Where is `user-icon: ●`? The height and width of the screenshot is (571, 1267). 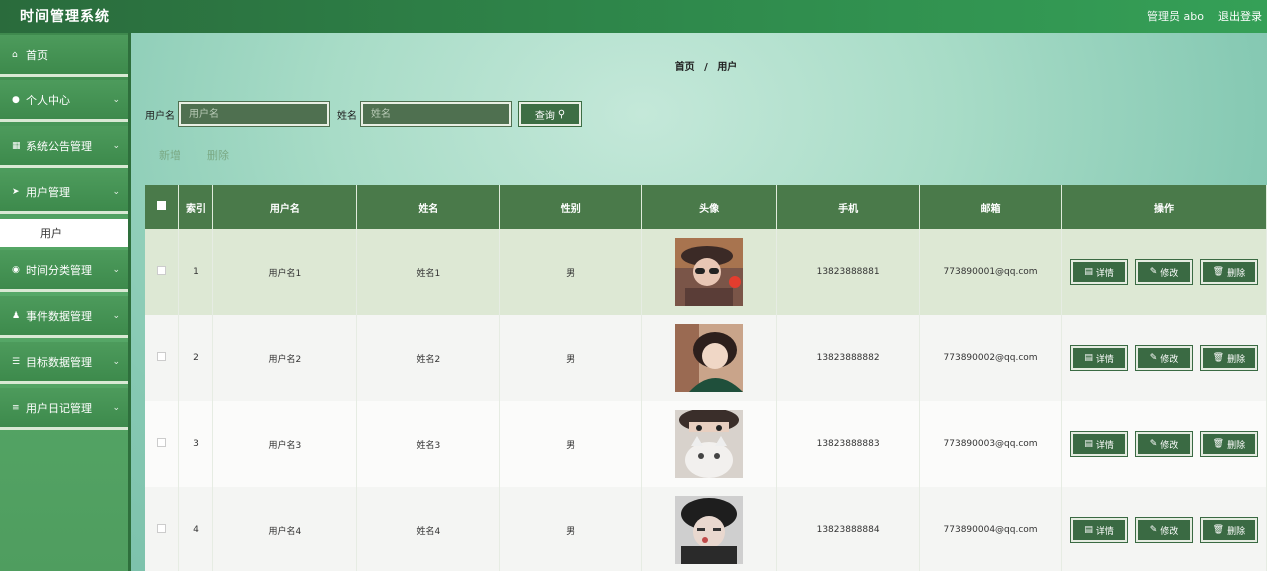 user-icon: ● is located at coordinates (16, 99).